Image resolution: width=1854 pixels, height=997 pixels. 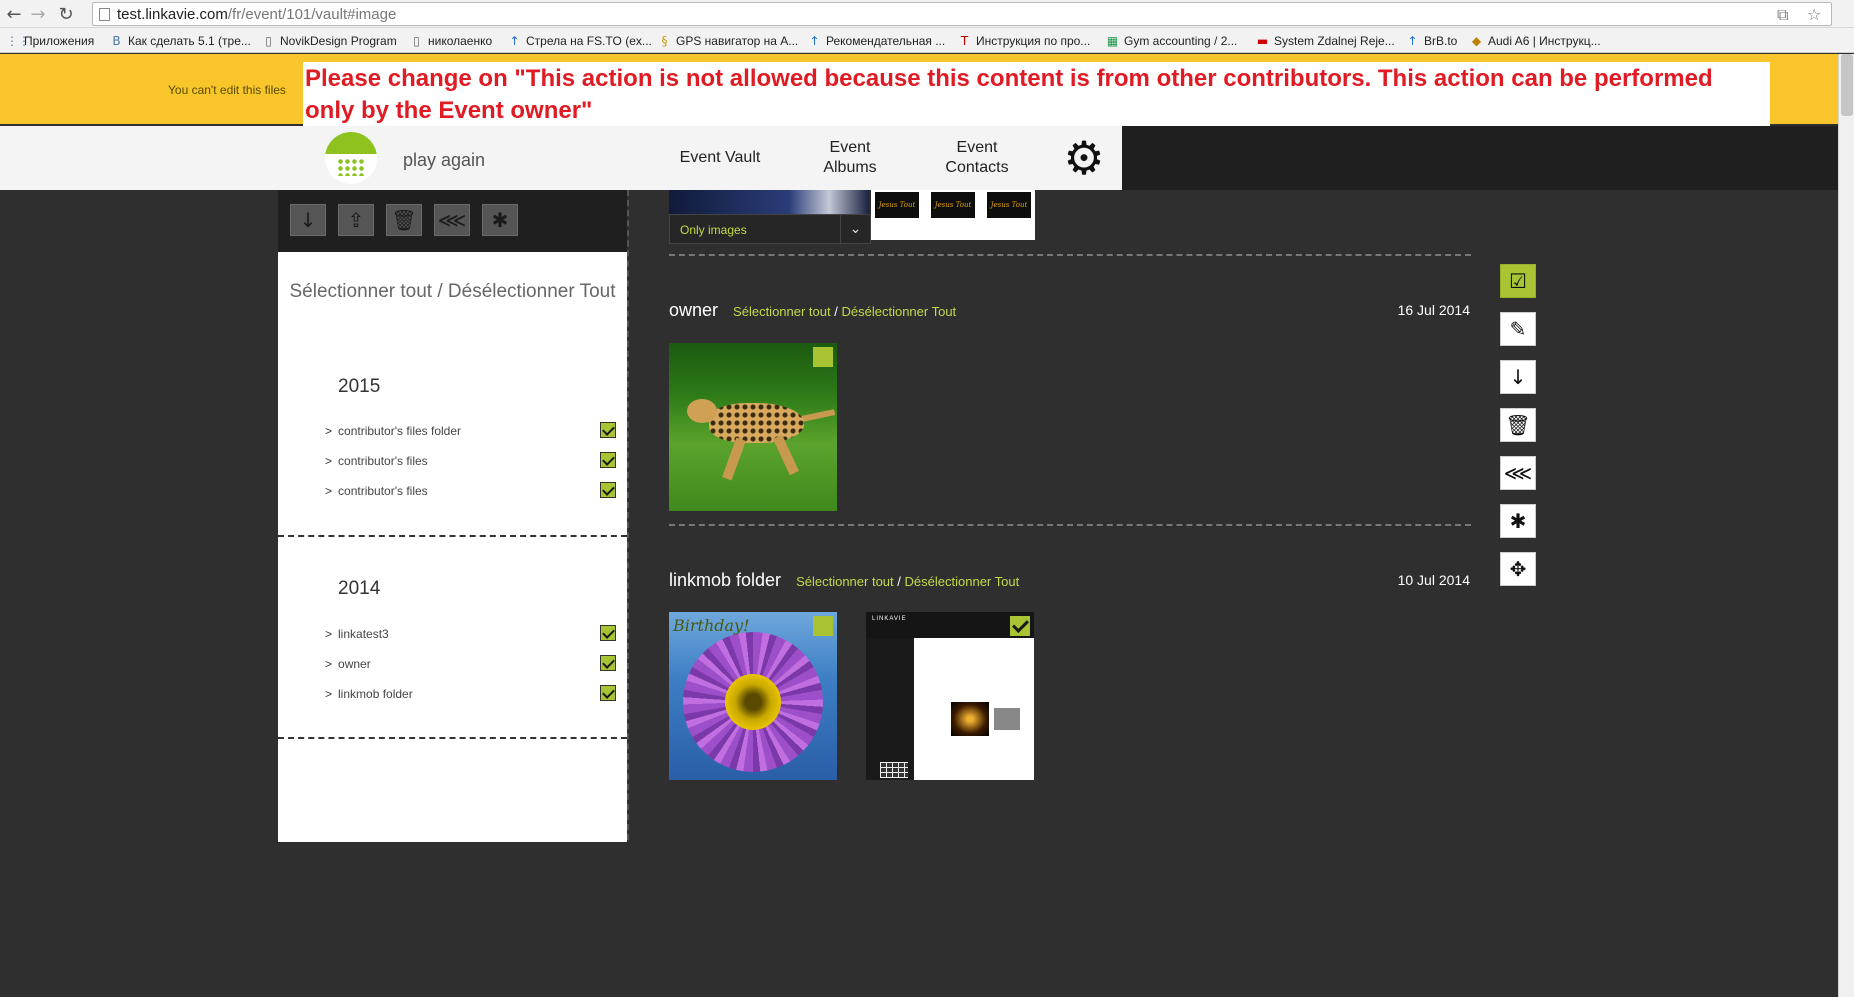 I want to click on nav-event-vault: Event Vault, so click(x=720, y=158).